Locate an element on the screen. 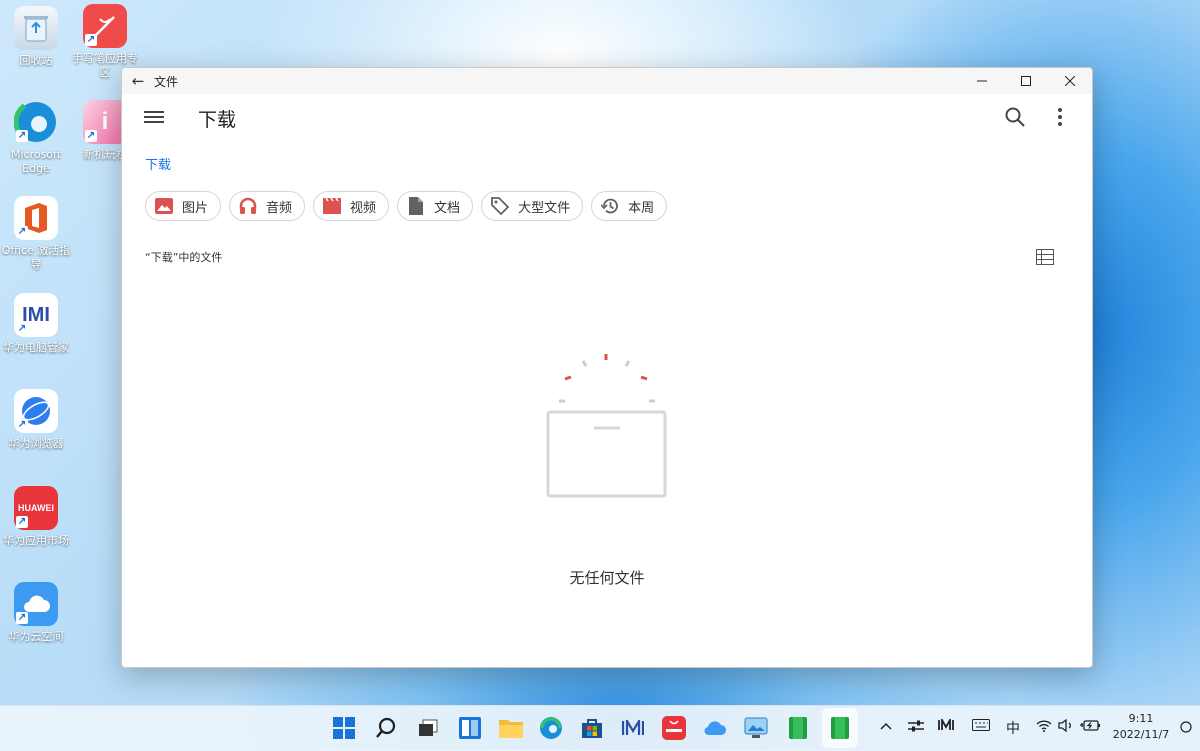 The image size is (1200, 751). desktop-icon-label: 回收站 is located at coordinates (36, 60).